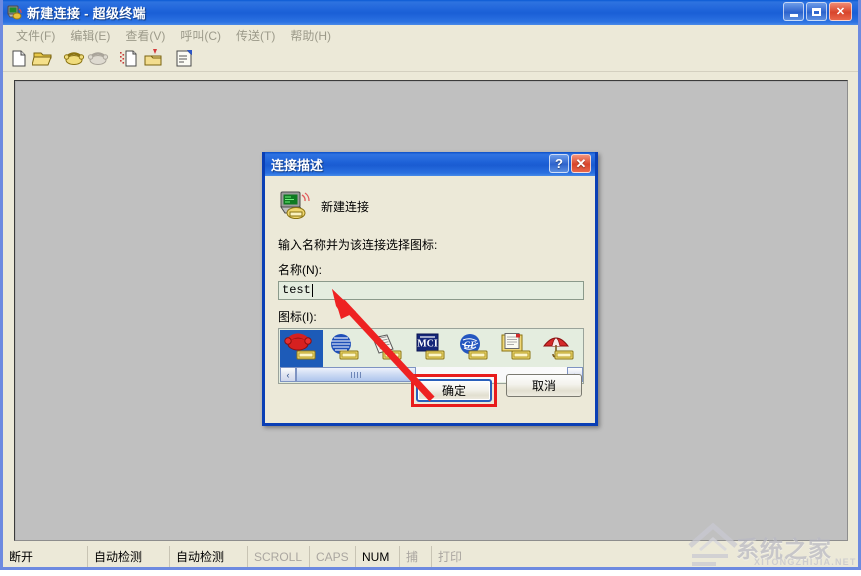 Image resolution: width=861 pixels, height=576 pixels. What do you see at coordinates (301, 348) in the screenshot?
I see `red-telephone-icon` at bounding box center [301, 348].